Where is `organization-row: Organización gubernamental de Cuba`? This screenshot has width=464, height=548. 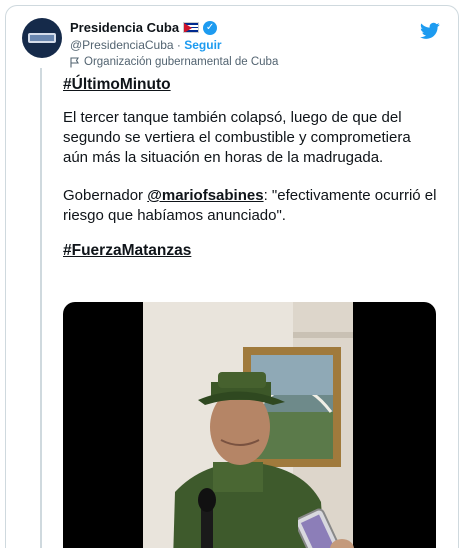 organization-row: Organización gubernamental de Cuba is located at coordinates (174, 62).